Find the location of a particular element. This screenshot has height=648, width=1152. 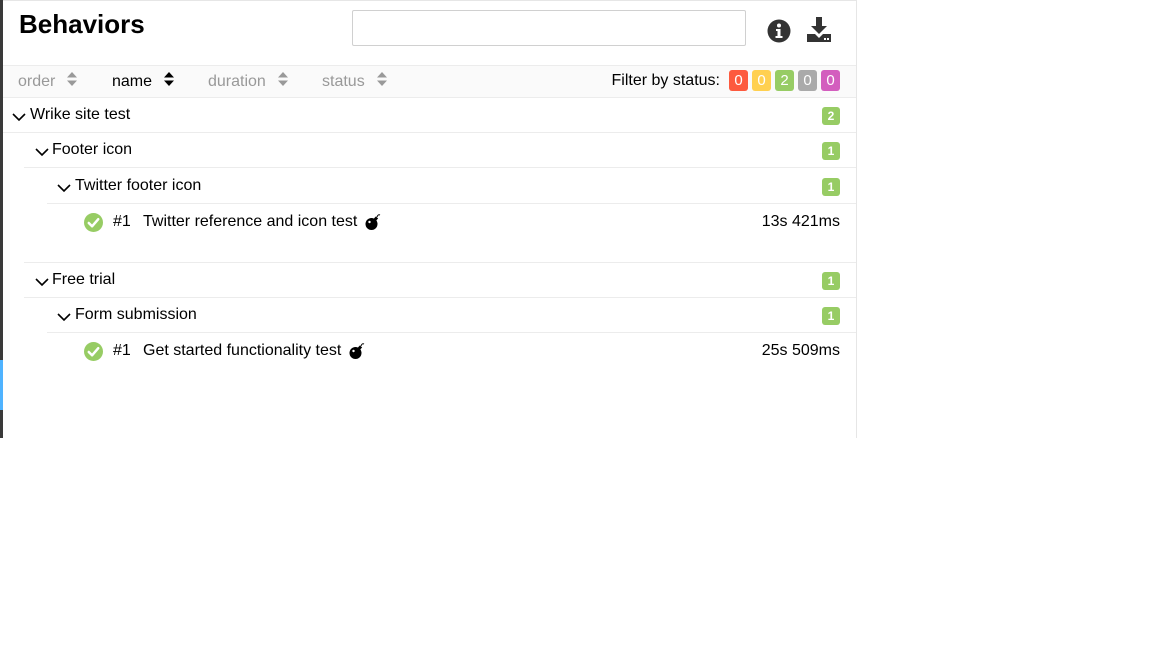

sort-by-name: name is located at coordinates (143, 81).